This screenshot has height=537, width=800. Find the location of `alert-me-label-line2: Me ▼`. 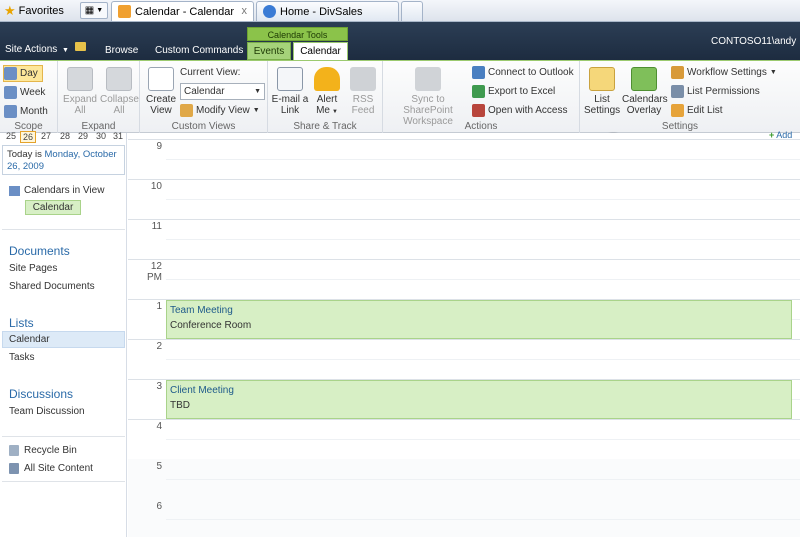

alert-me-label-line2: Me ▼ is located at coordinates (327, 110).